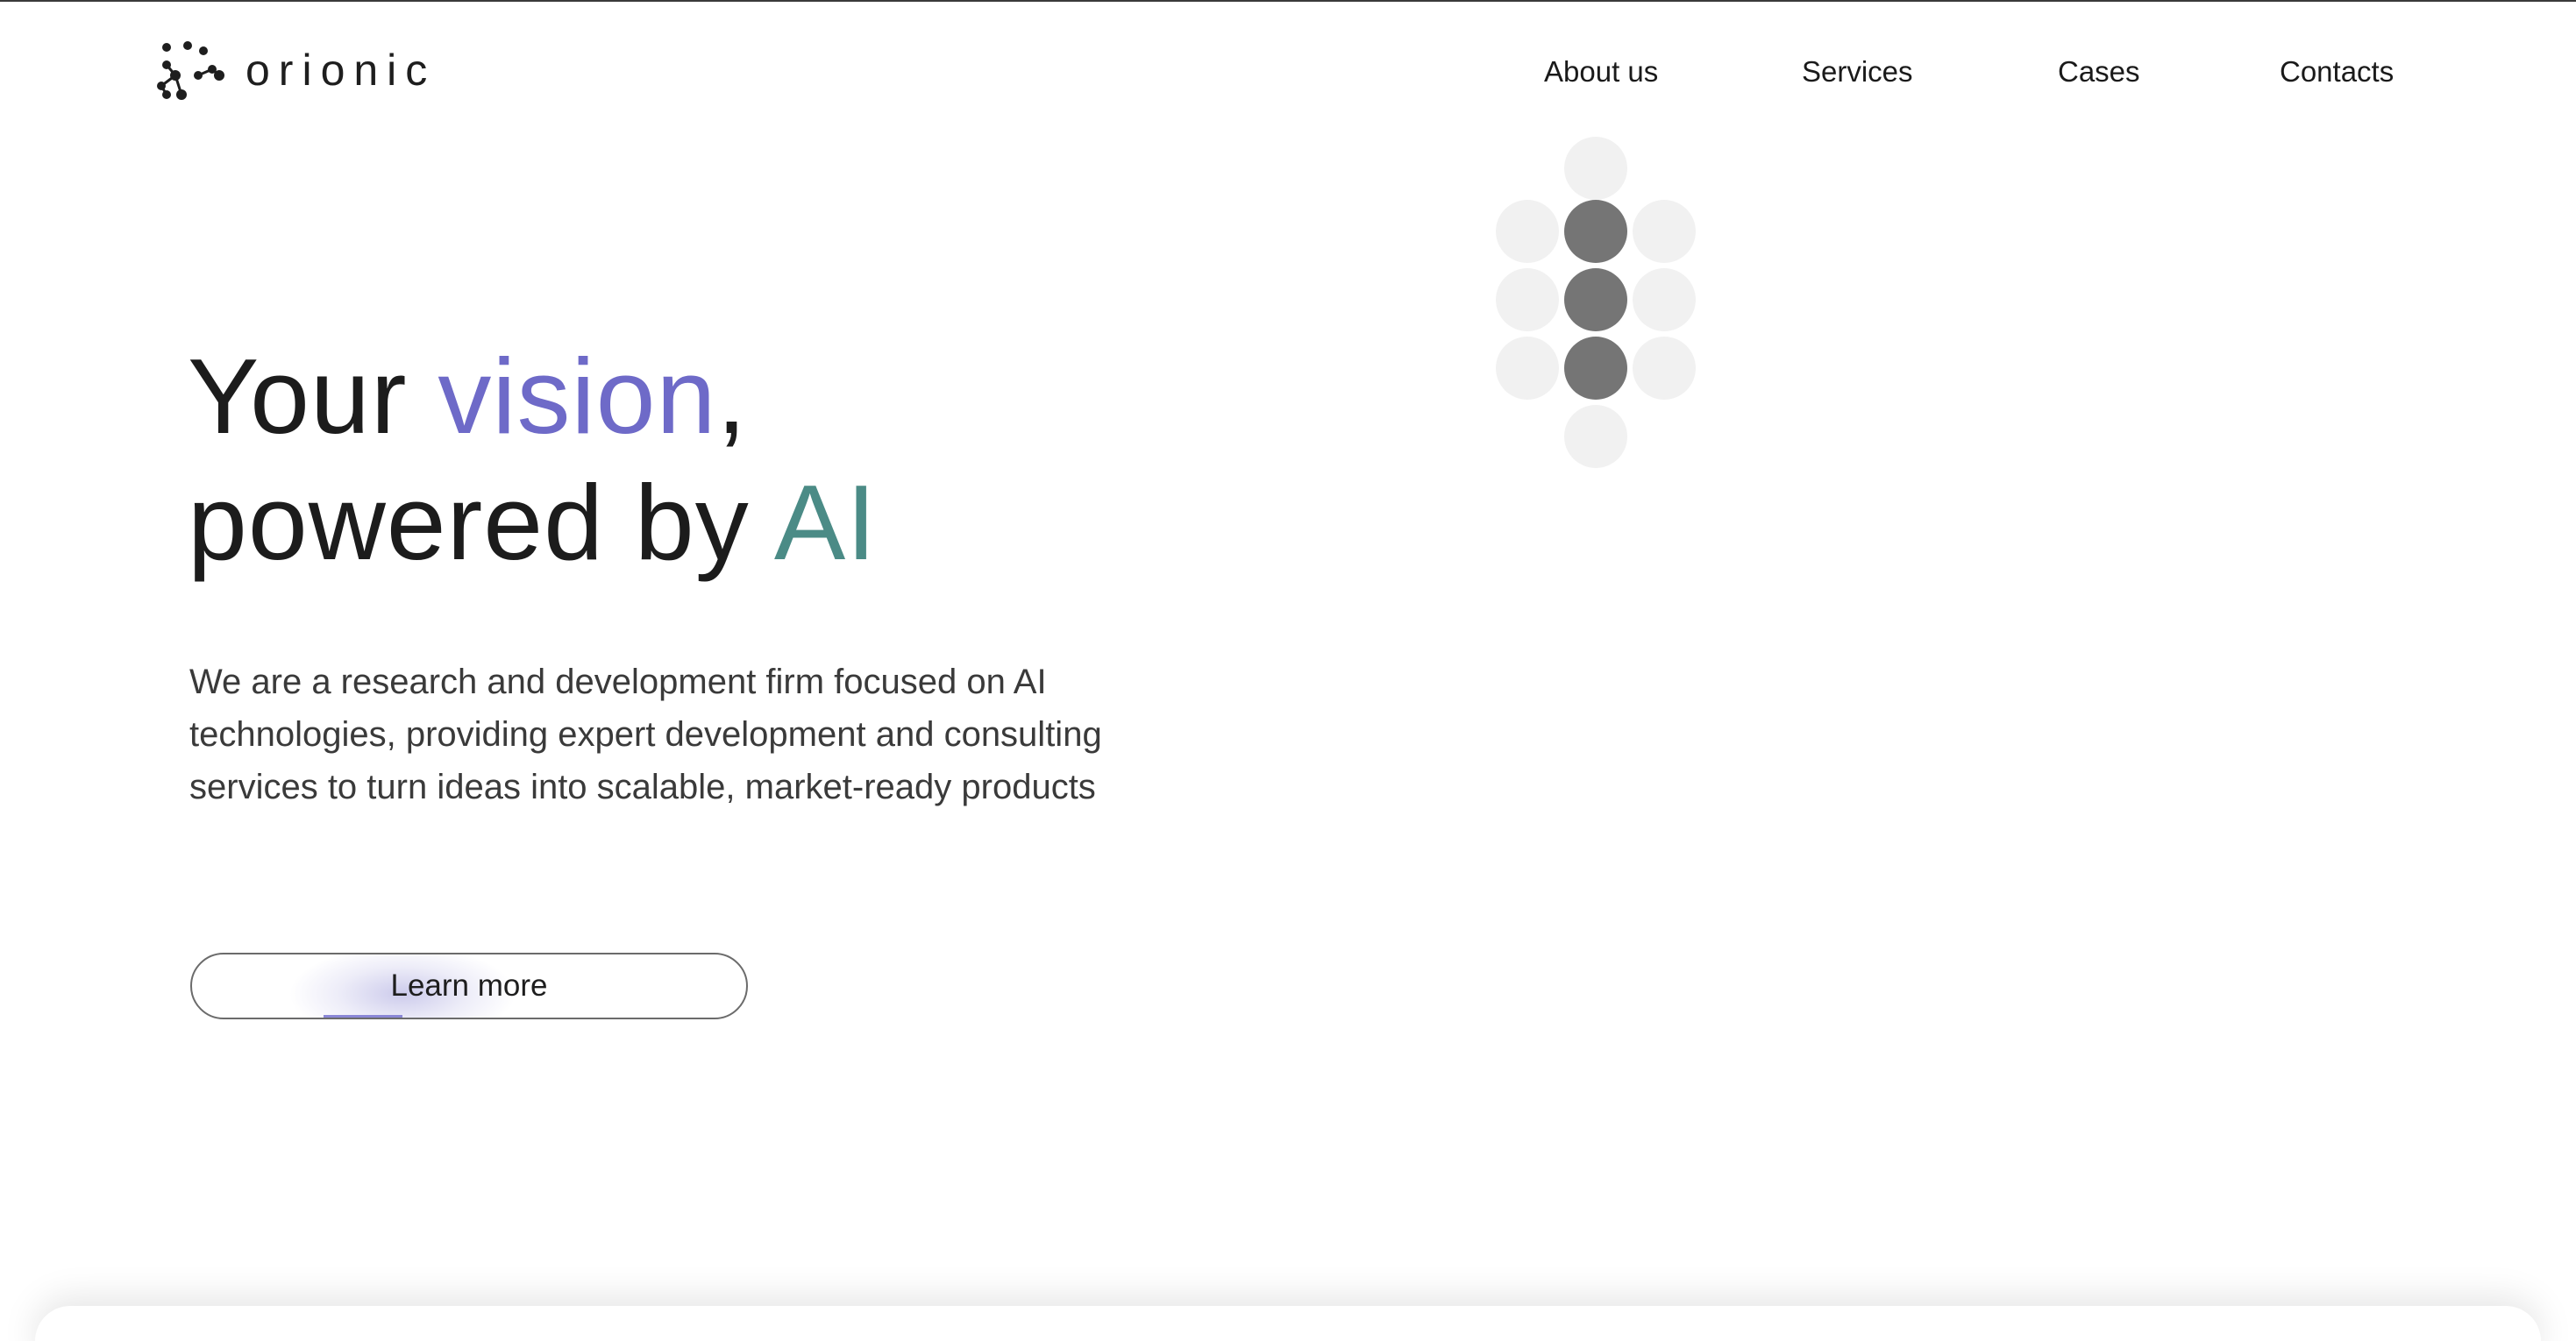  Describe the element at coordinates (190, 70) in the screenshot. I see `constellation-icon` at that location.